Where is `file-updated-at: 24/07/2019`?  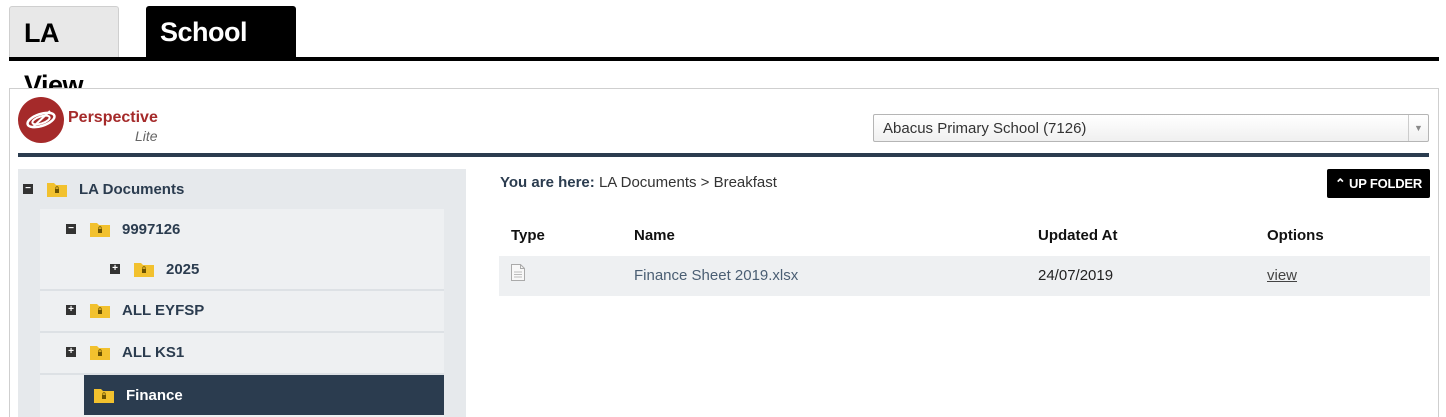 file-updated-at: 24/07/2019 is located at coordinates (1076, 275).